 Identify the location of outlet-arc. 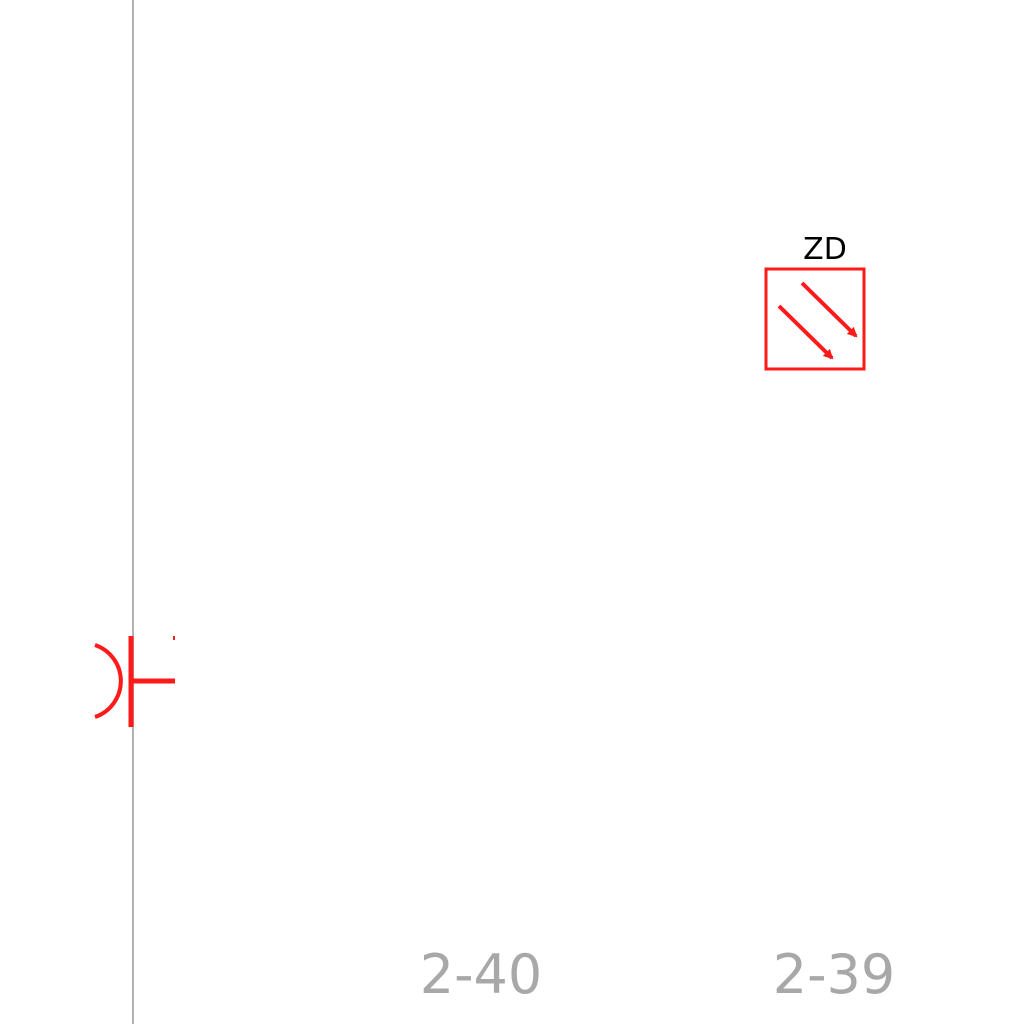
(108, 681).